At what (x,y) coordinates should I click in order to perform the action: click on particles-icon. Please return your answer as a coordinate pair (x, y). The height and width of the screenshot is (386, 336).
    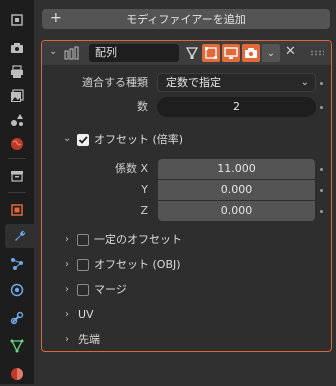
    Looking at the image, I should click on (17, 264).